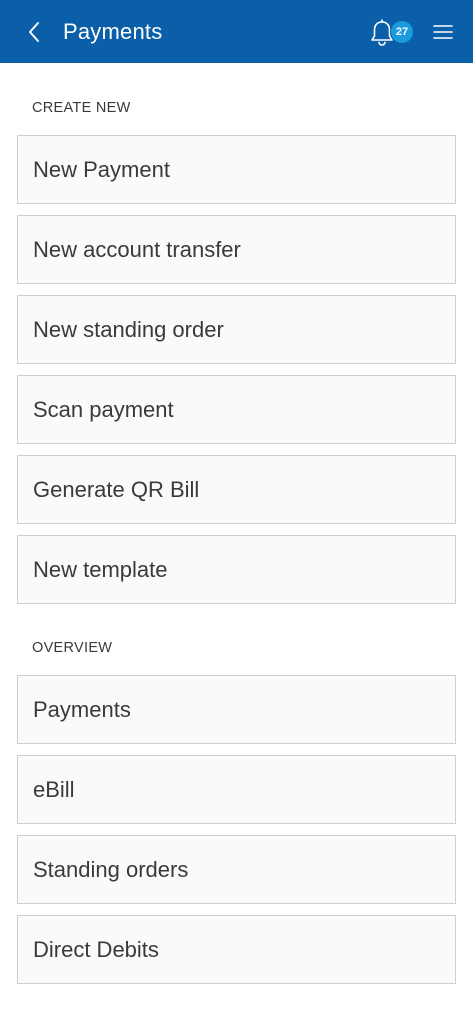 The image size is (473, 1024). What do you see at coordinates (236, 869) in the screenshot?
I see `standing-orders-button: Standing orders` at bounding box center [236, 869].